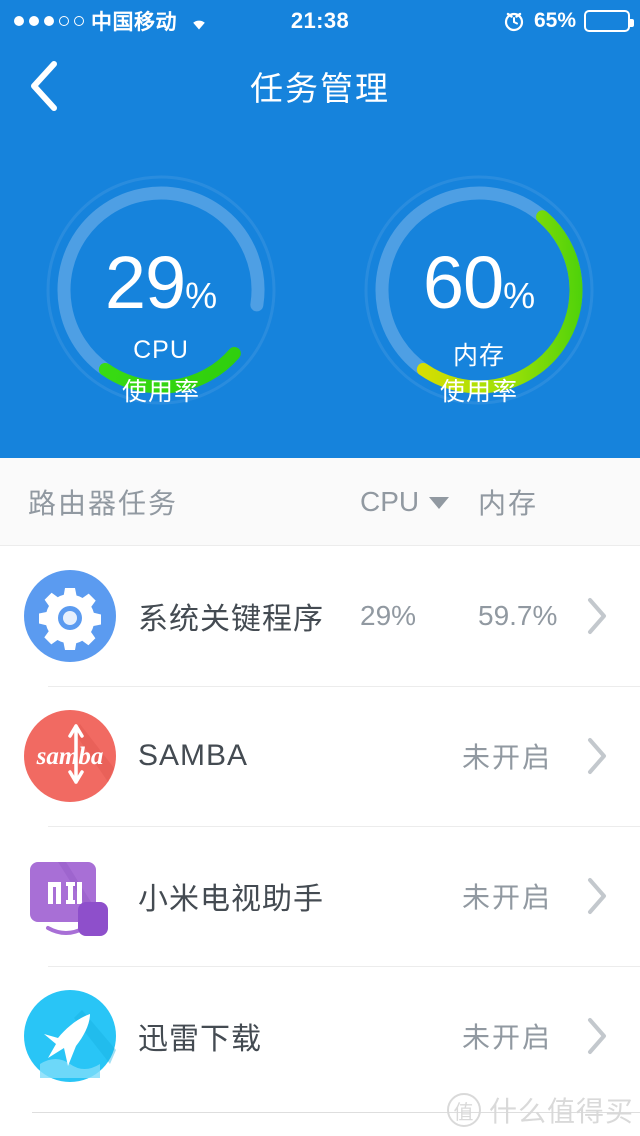 This screenshot has width=640, height=1136. Describe the element at coordinates (231, 619) in the screenshot. I see `task-name: 系统关键程序` at that location.